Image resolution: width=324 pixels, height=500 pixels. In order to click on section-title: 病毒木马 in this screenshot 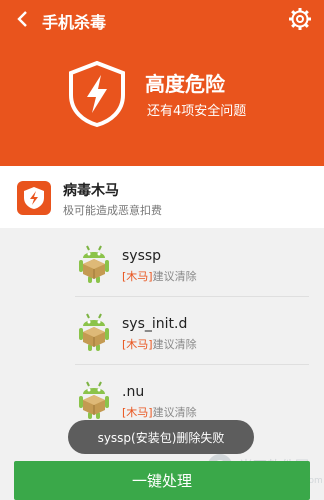, I will do `click(91, 191)`.